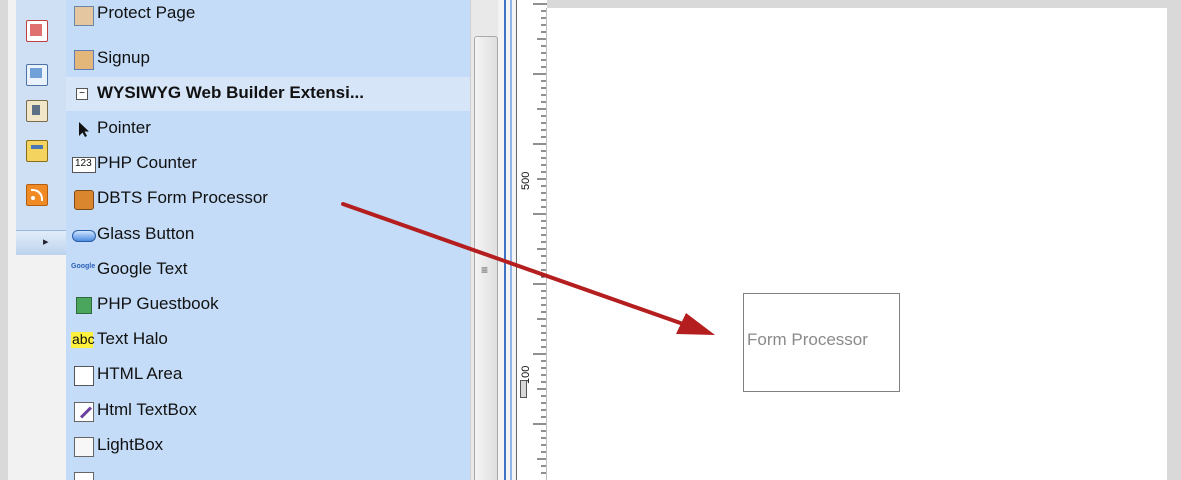 This screenshot has width=1181, height=480. I want to click on drag-arrow-head, so click(695, 324).